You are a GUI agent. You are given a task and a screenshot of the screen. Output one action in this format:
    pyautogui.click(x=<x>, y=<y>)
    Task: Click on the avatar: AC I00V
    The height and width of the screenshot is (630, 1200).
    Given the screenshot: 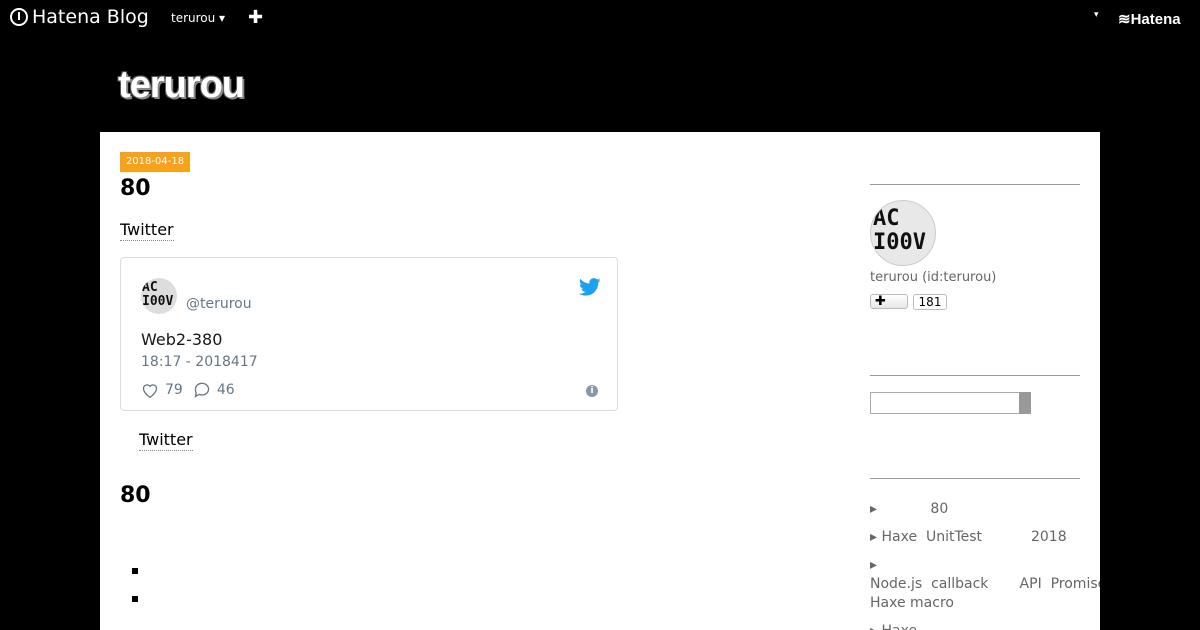 What is the action you would take?
    pyautogui.click(x=159, y=296)
    